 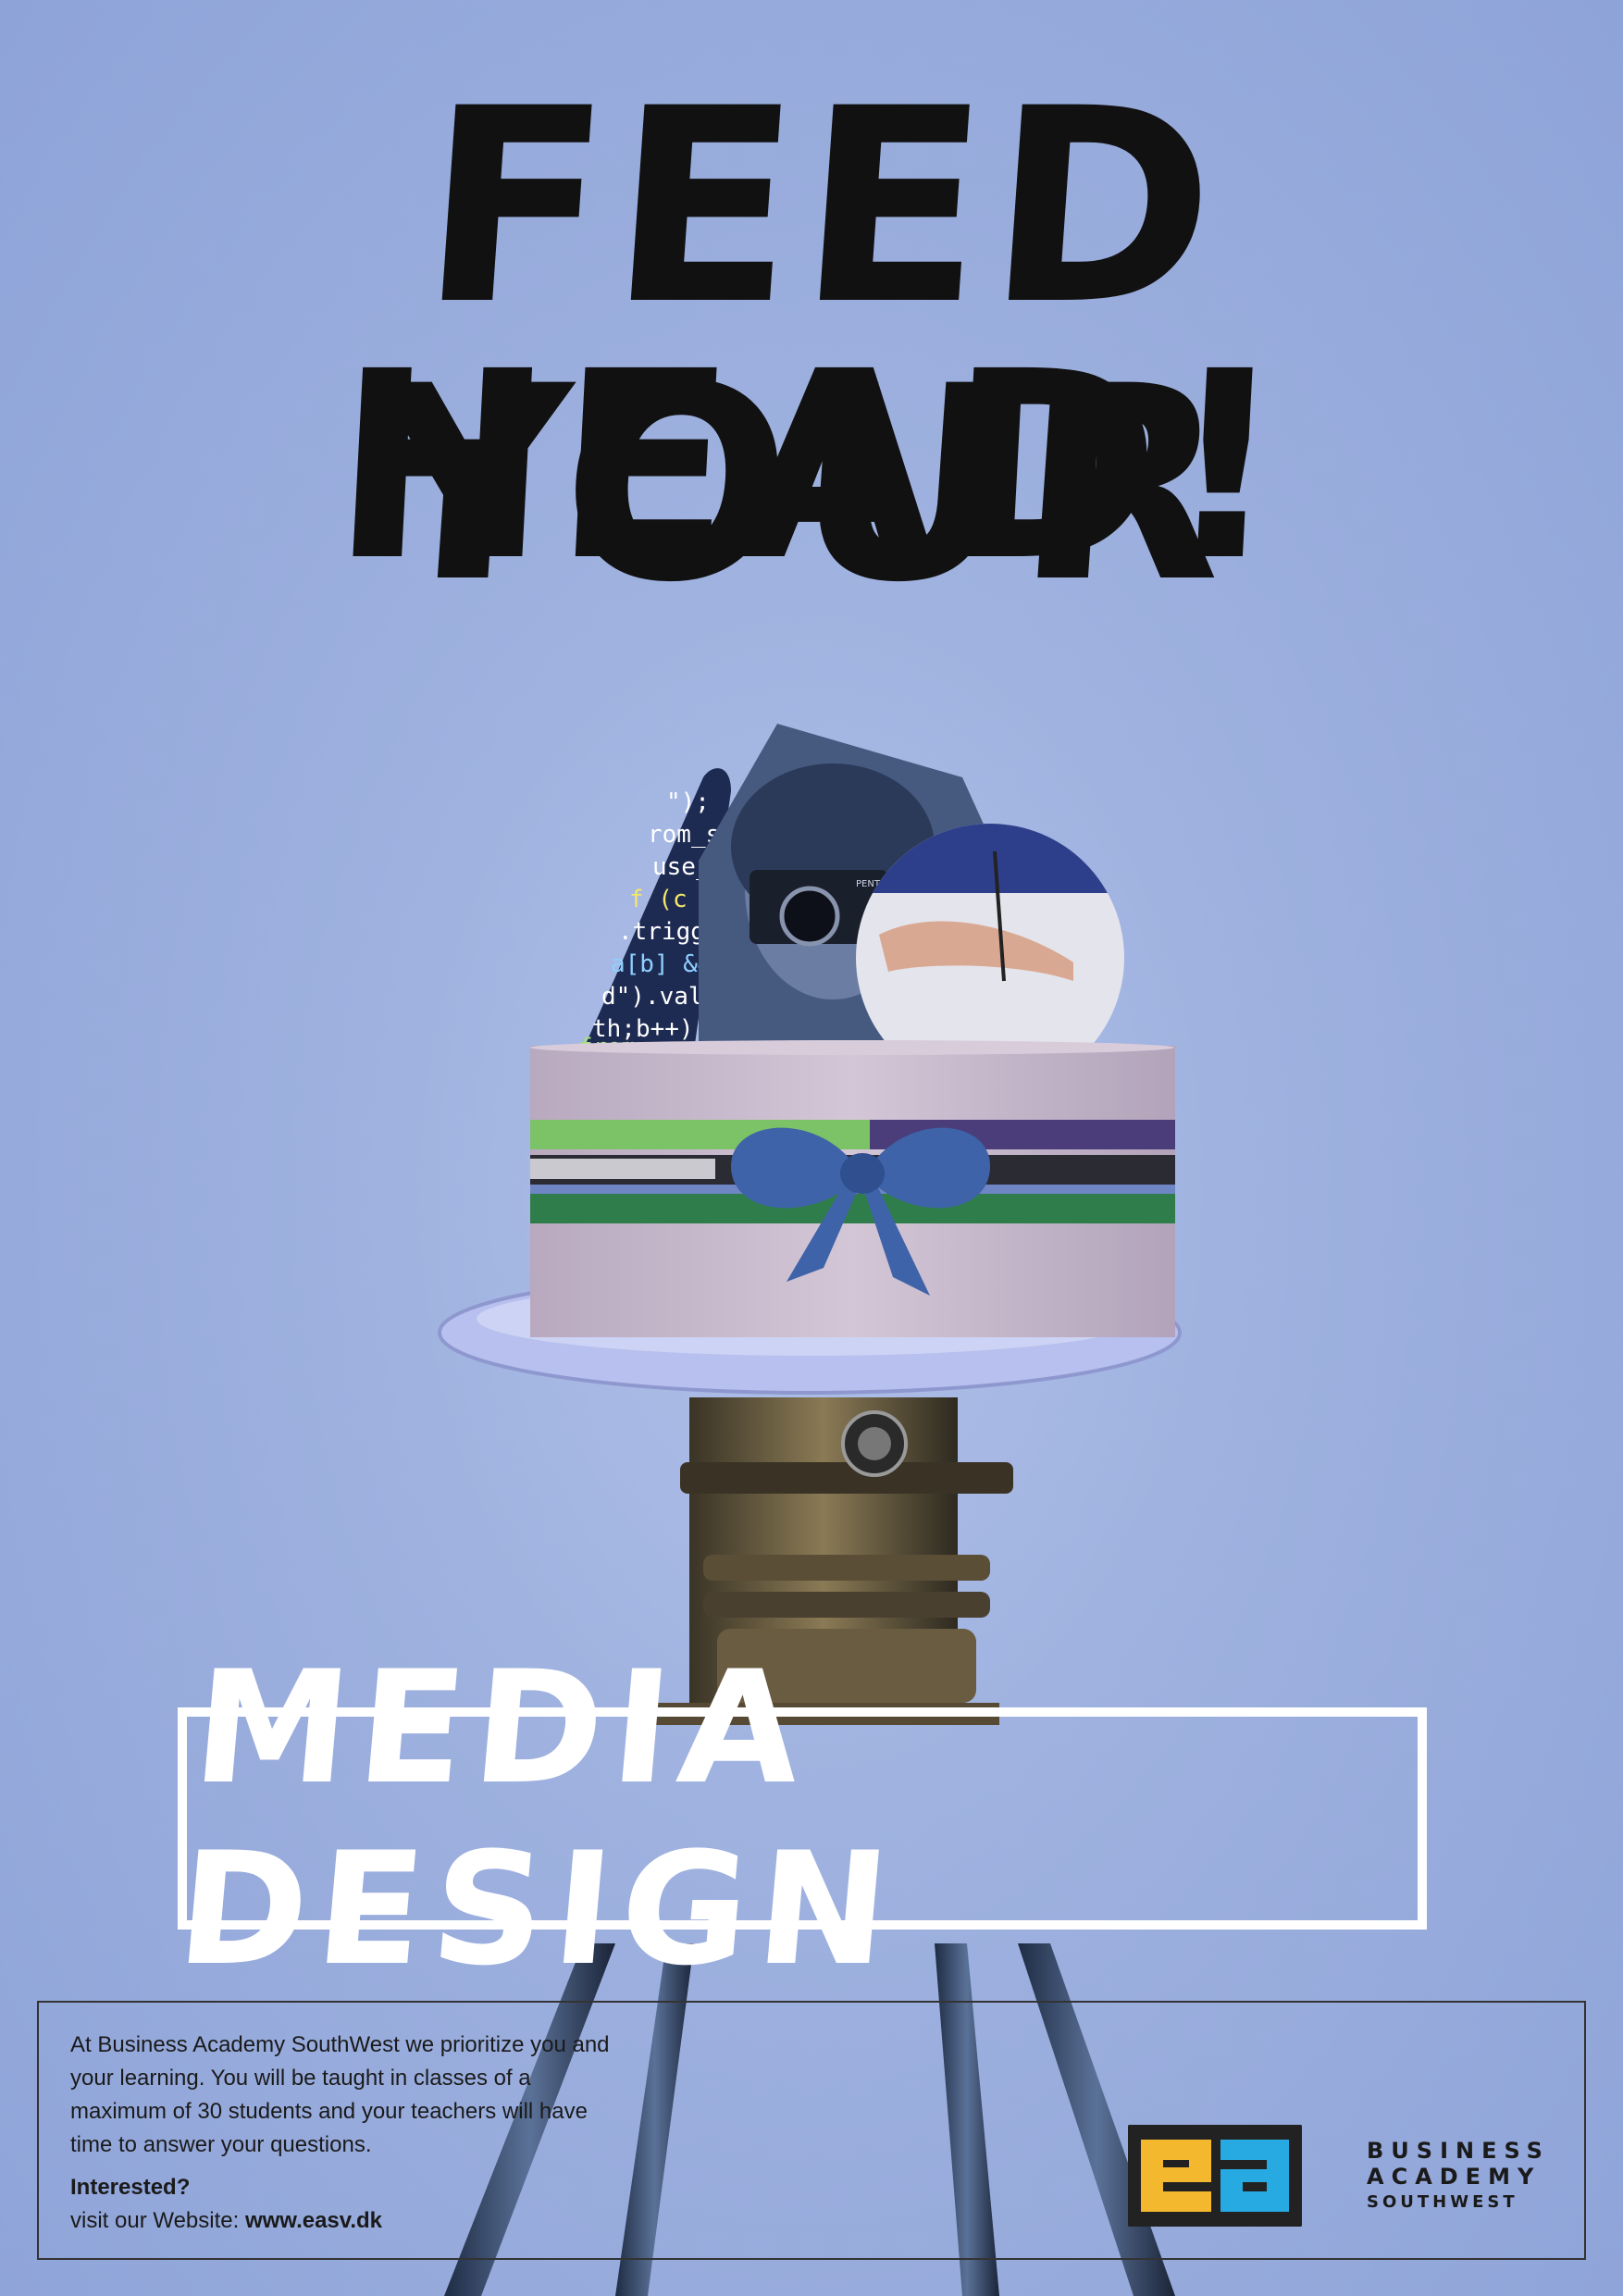 I want to click on ea-logo-icon: ea, so click(x=1215, y=2176).